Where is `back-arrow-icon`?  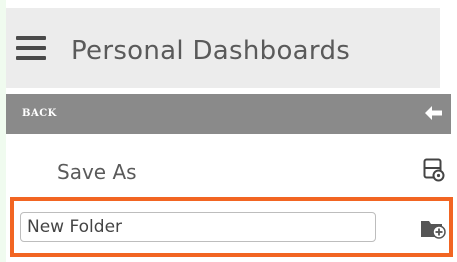
back-arrow-icon is located at coordinates (433, 113).